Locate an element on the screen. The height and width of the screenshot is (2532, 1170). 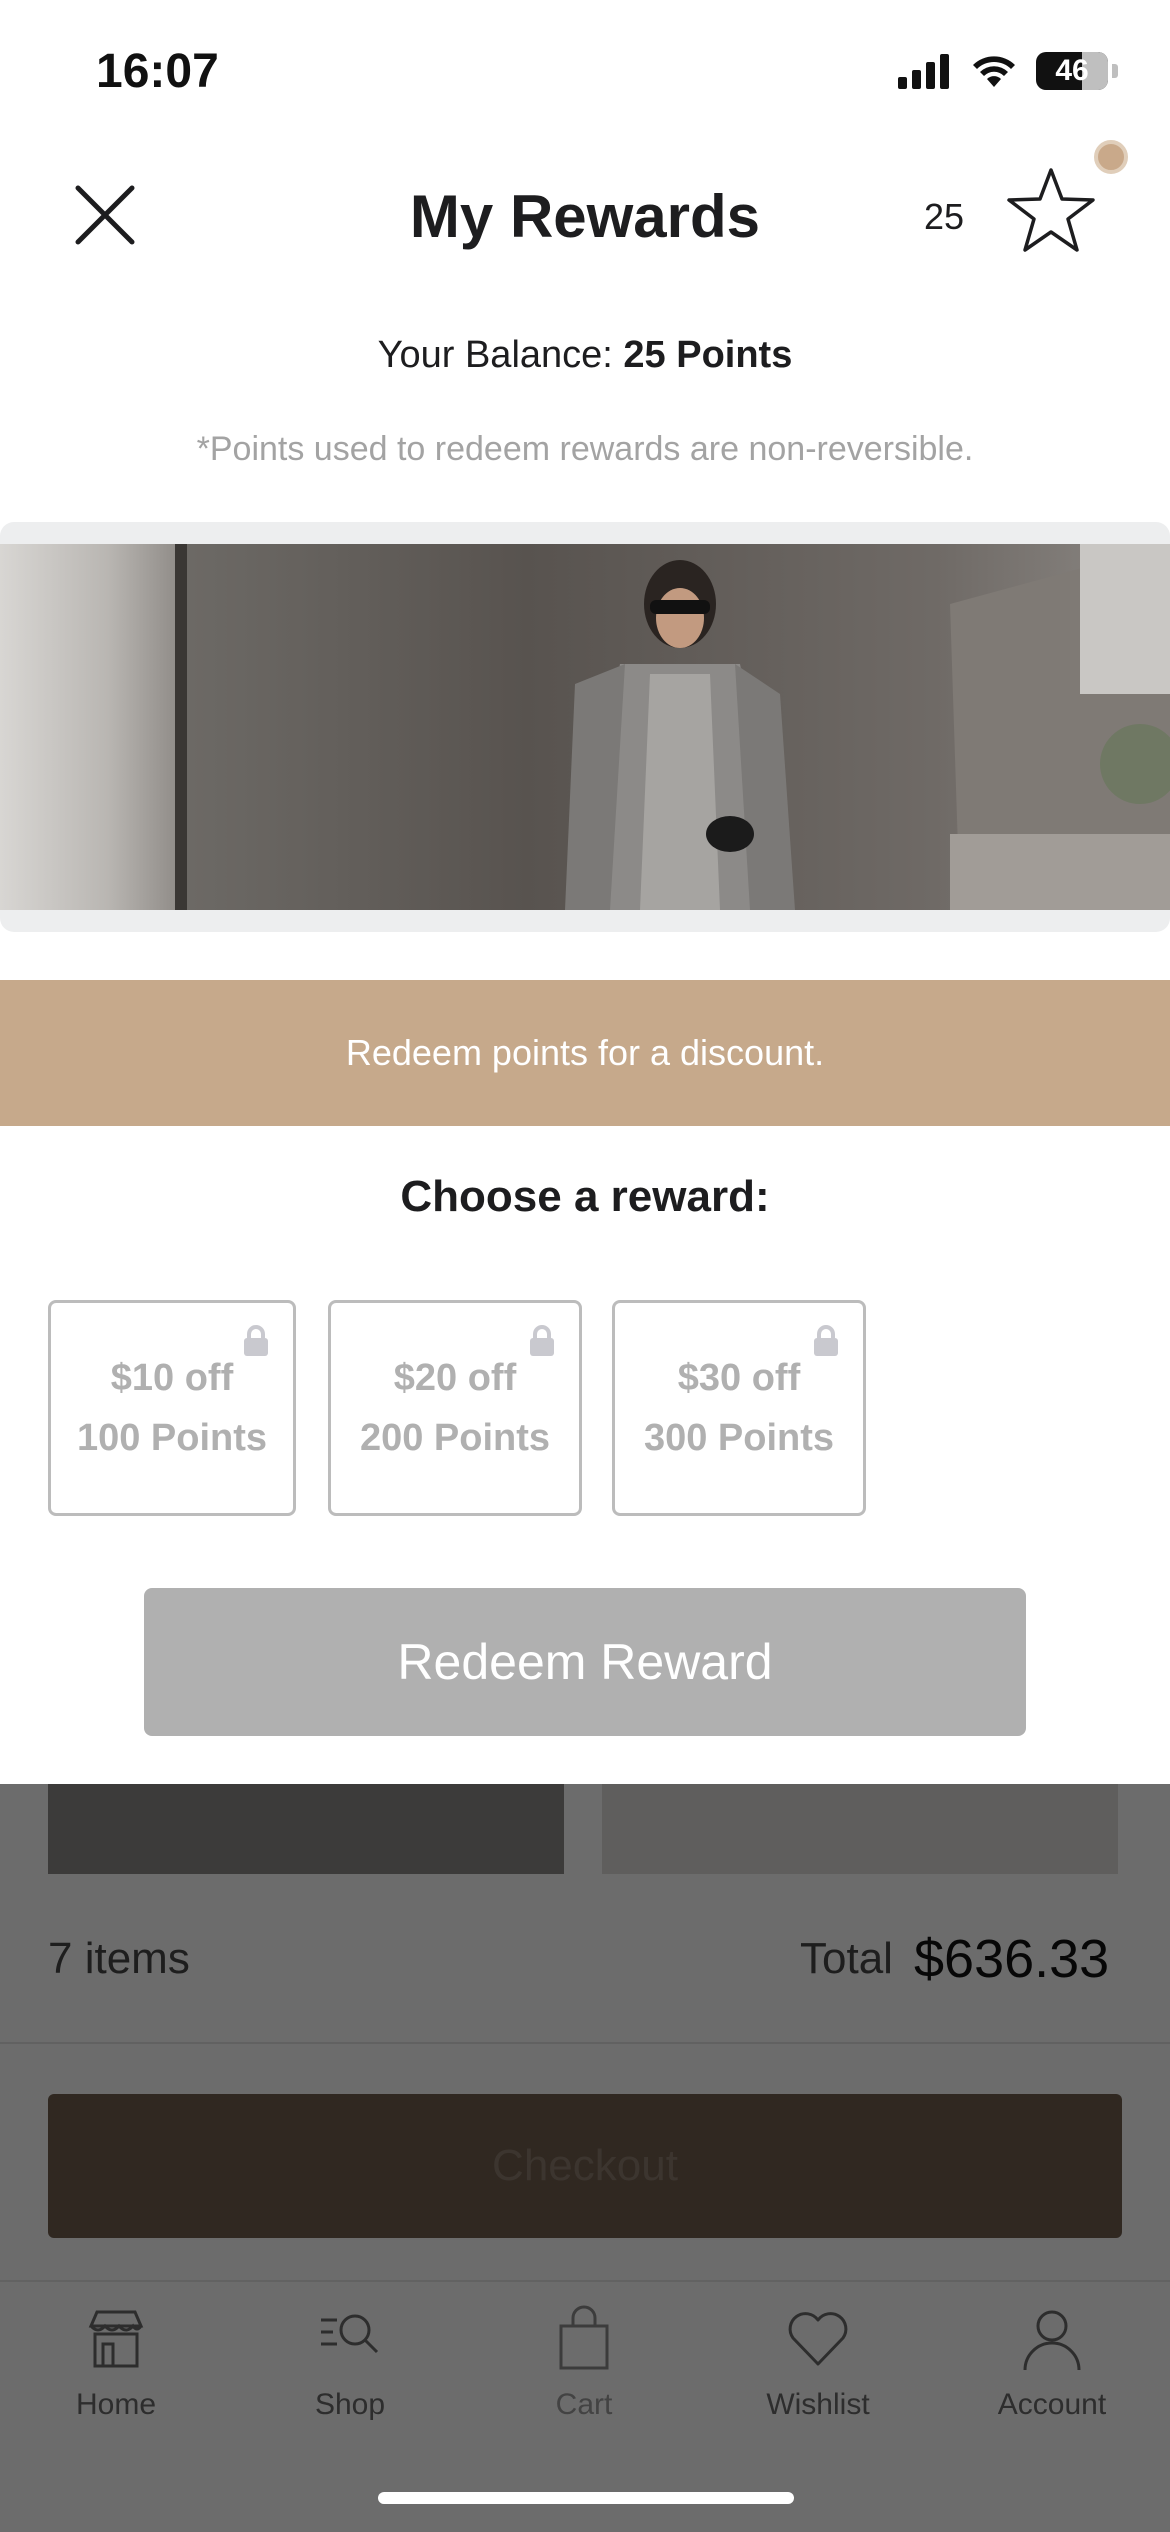
tab-shop: Shop is located at coordinates (350, 2374).